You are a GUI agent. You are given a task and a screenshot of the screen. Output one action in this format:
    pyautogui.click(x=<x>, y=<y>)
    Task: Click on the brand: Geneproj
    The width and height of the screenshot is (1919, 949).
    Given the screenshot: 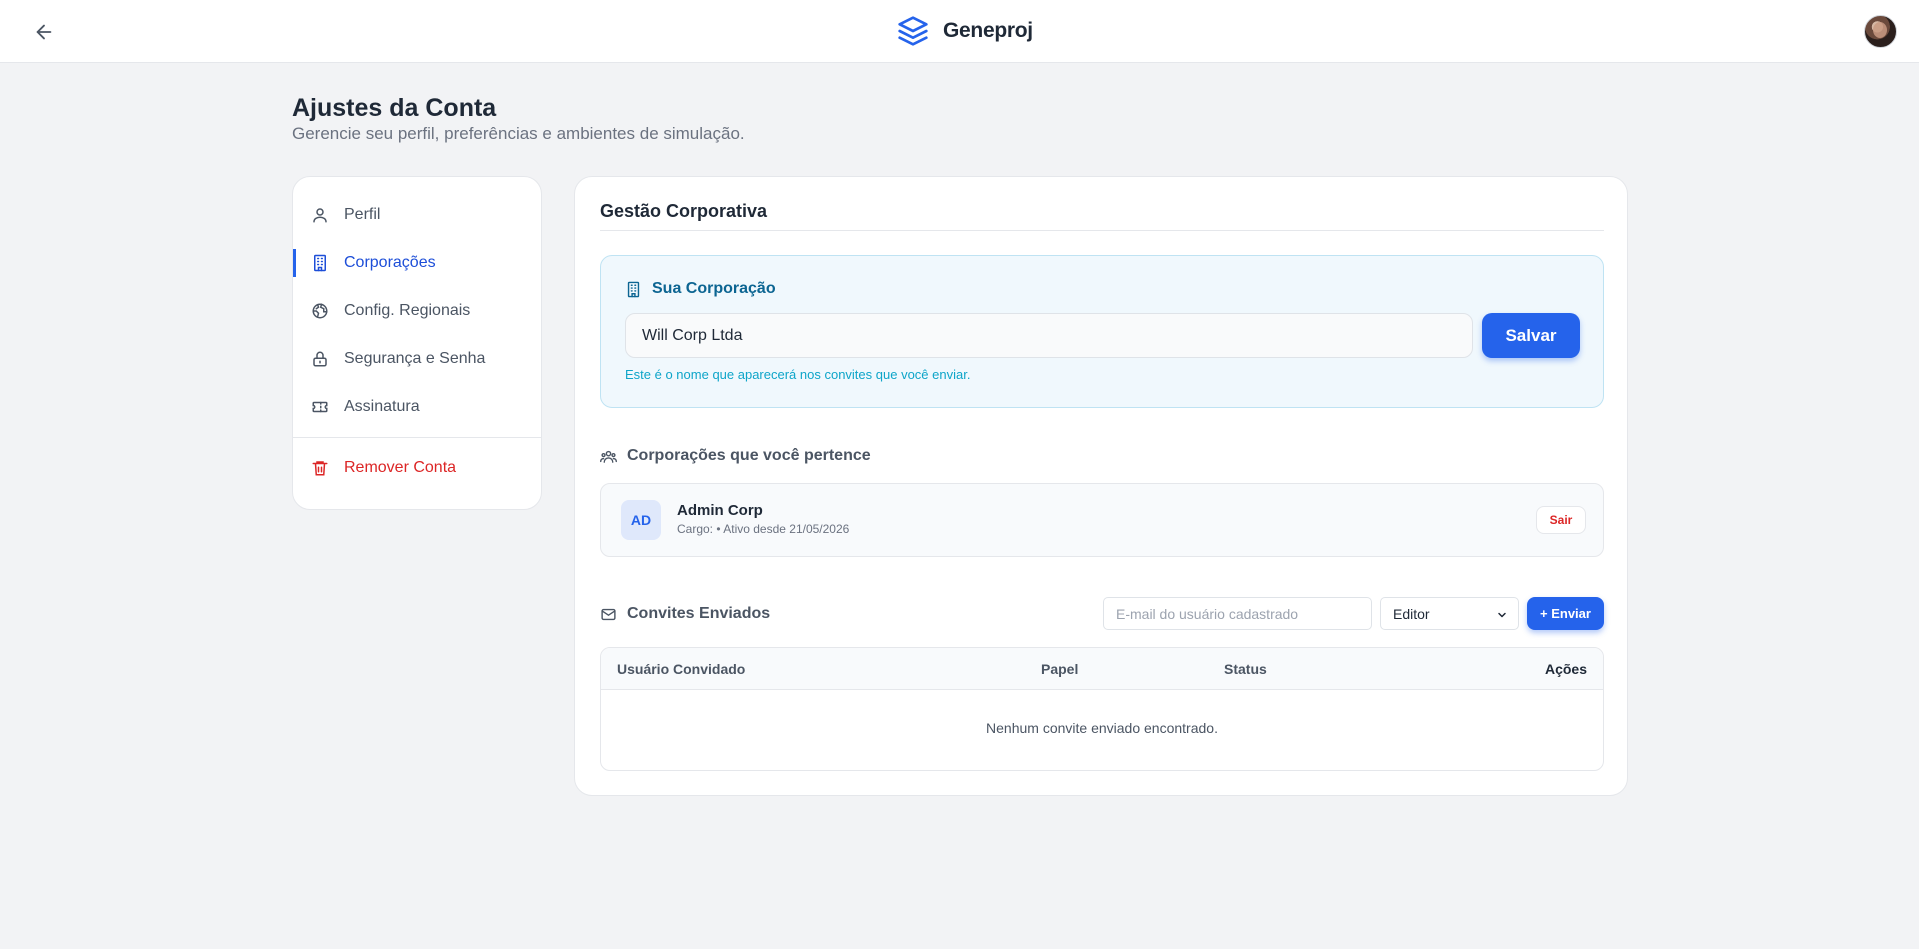 What is the action you would take?
    pyautogui.click(x=965, y=31)
    